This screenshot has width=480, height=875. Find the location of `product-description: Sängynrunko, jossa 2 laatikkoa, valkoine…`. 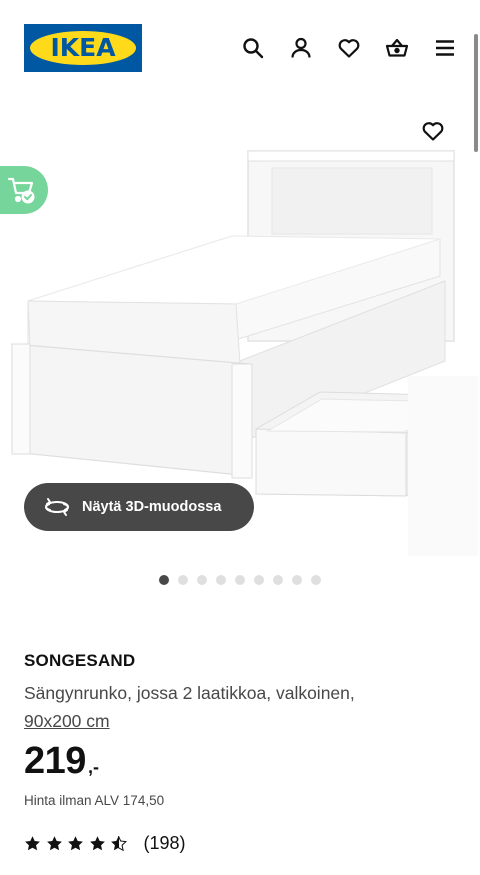

product-description: Sängynrunko, jossa 2 laatikkoa, valkoine… is located at coordinates (244, 707).